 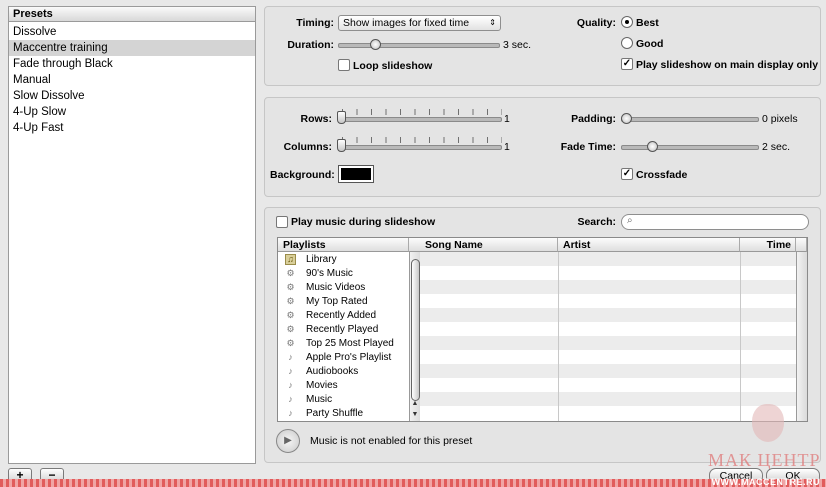 I want to click on watermark-banner, so click(x=413, y=483).